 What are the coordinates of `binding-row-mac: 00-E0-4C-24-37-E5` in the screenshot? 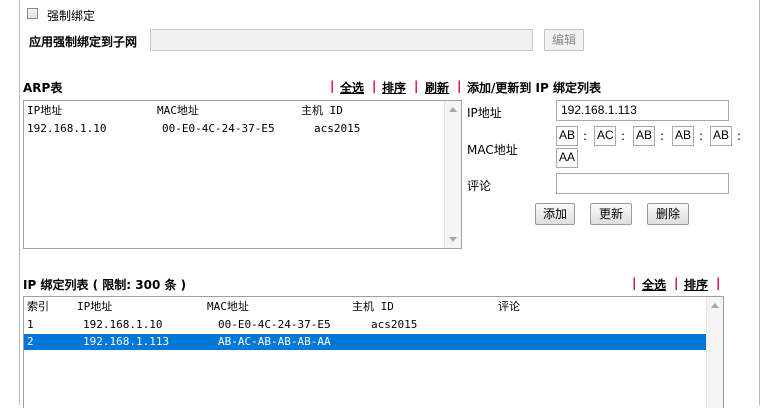 It's located at (274, 324).